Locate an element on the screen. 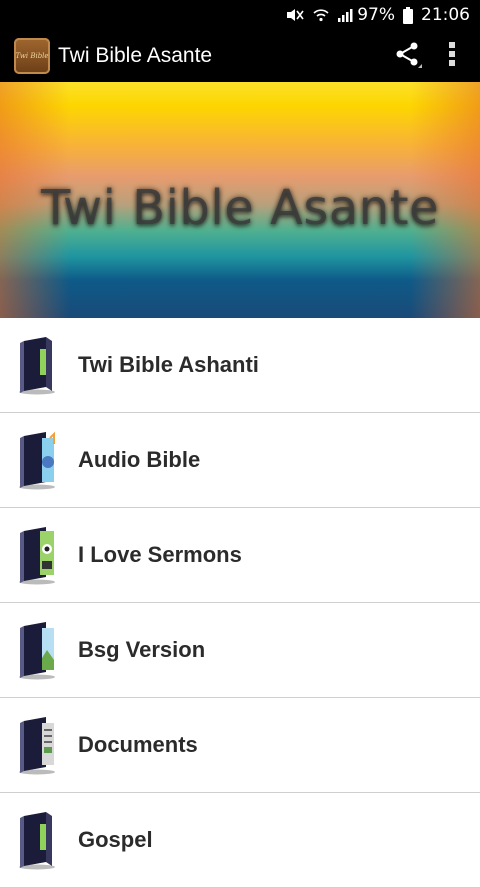  menu-item-gospel: Gospel is located at coordinates (240, 840).